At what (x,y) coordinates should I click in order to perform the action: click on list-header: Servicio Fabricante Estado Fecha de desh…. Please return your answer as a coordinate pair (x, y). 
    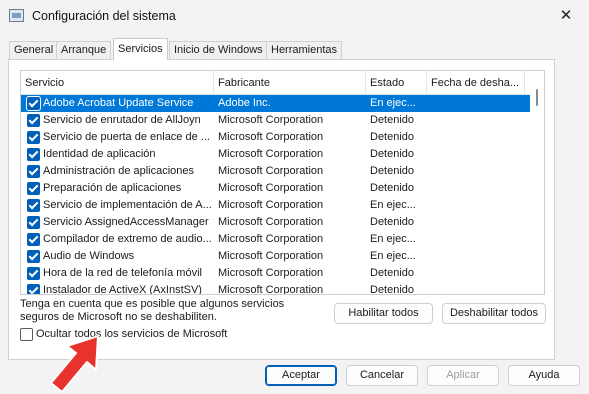
    Looking at the image, I should click on (281, 83).